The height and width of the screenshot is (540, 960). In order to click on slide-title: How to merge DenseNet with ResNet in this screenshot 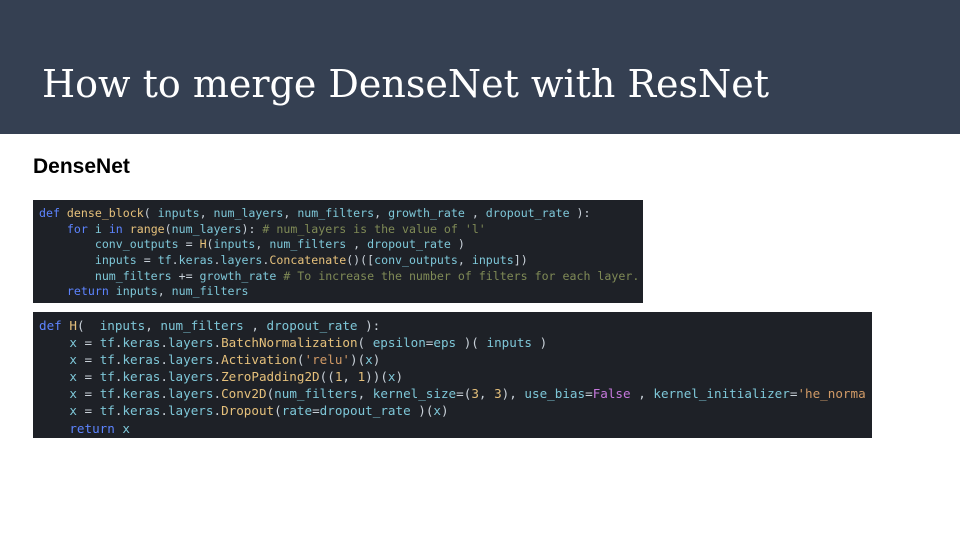, I will do `click(406, 84)`.